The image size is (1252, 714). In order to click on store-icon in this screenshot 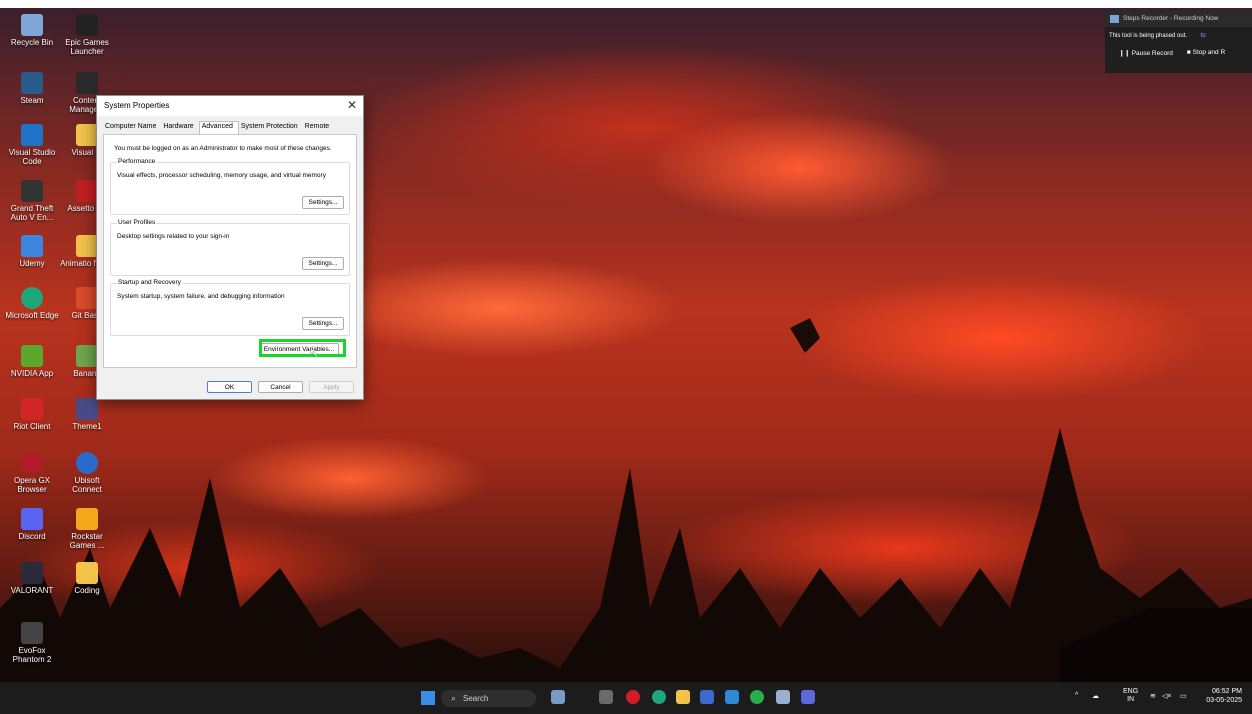, I will do `click(707, 697)`.